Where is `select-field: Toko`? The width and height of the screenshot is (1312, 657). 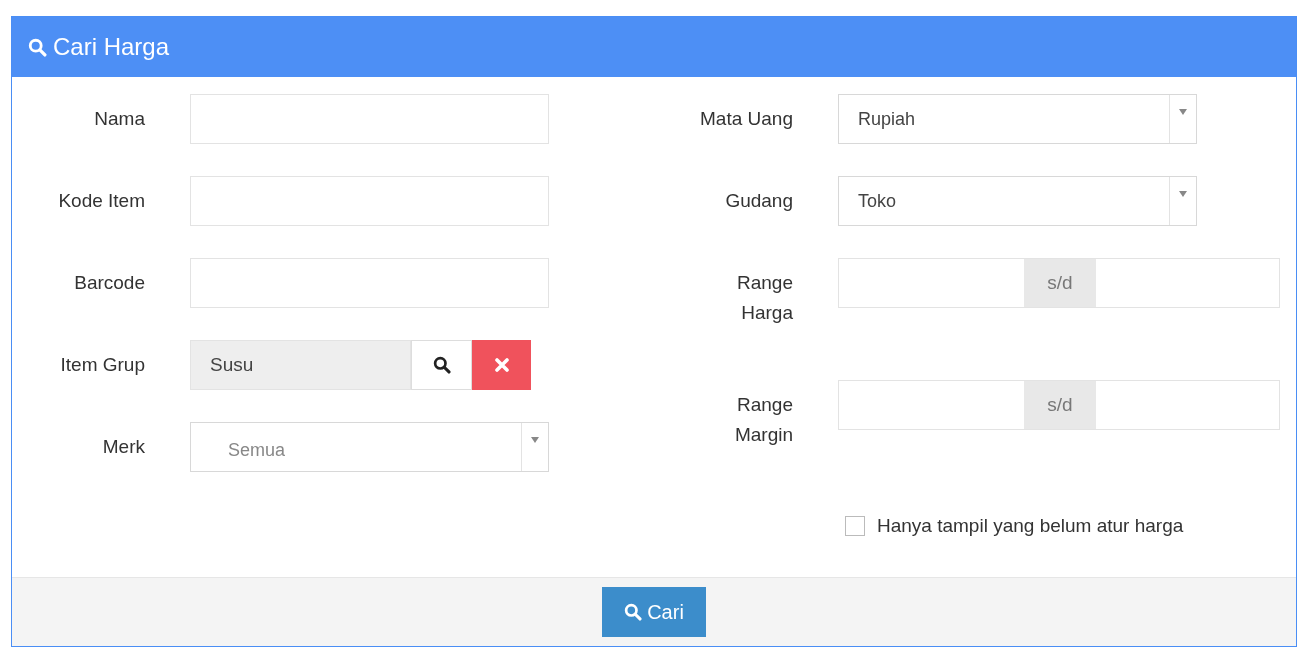
select-field: Toko is located at coordinates (1017, 201).